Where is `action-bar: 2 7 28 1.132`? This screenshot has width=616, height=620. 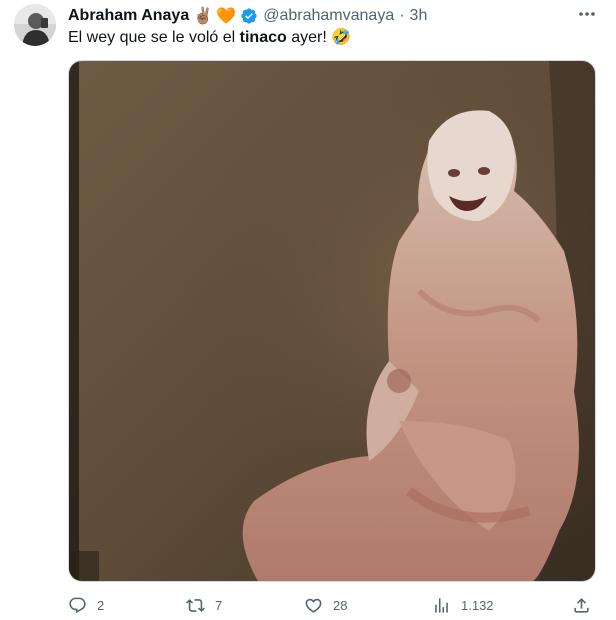 action-bar: 2 7 28 1.132 is located at coordinates (332, 605).